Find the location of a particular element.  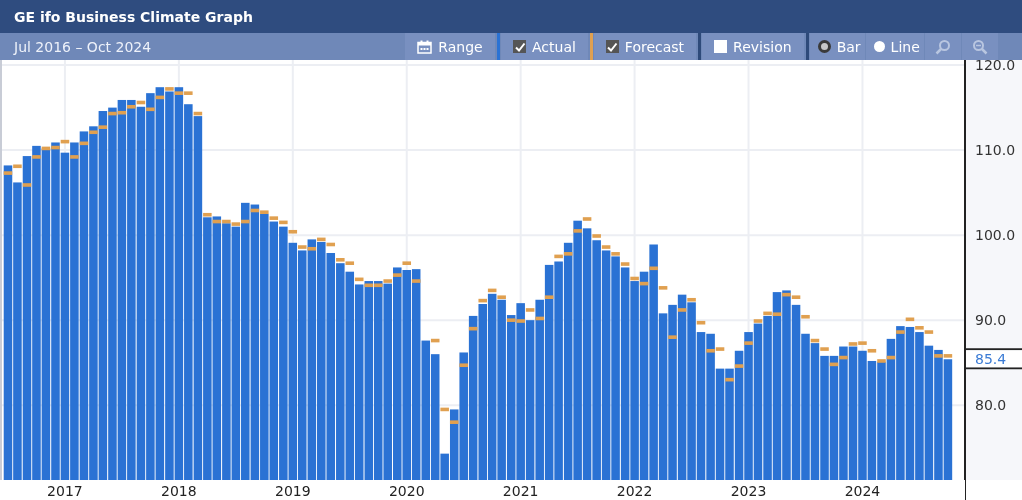

axis-label: 2019 is located at coordinates (293, 491).